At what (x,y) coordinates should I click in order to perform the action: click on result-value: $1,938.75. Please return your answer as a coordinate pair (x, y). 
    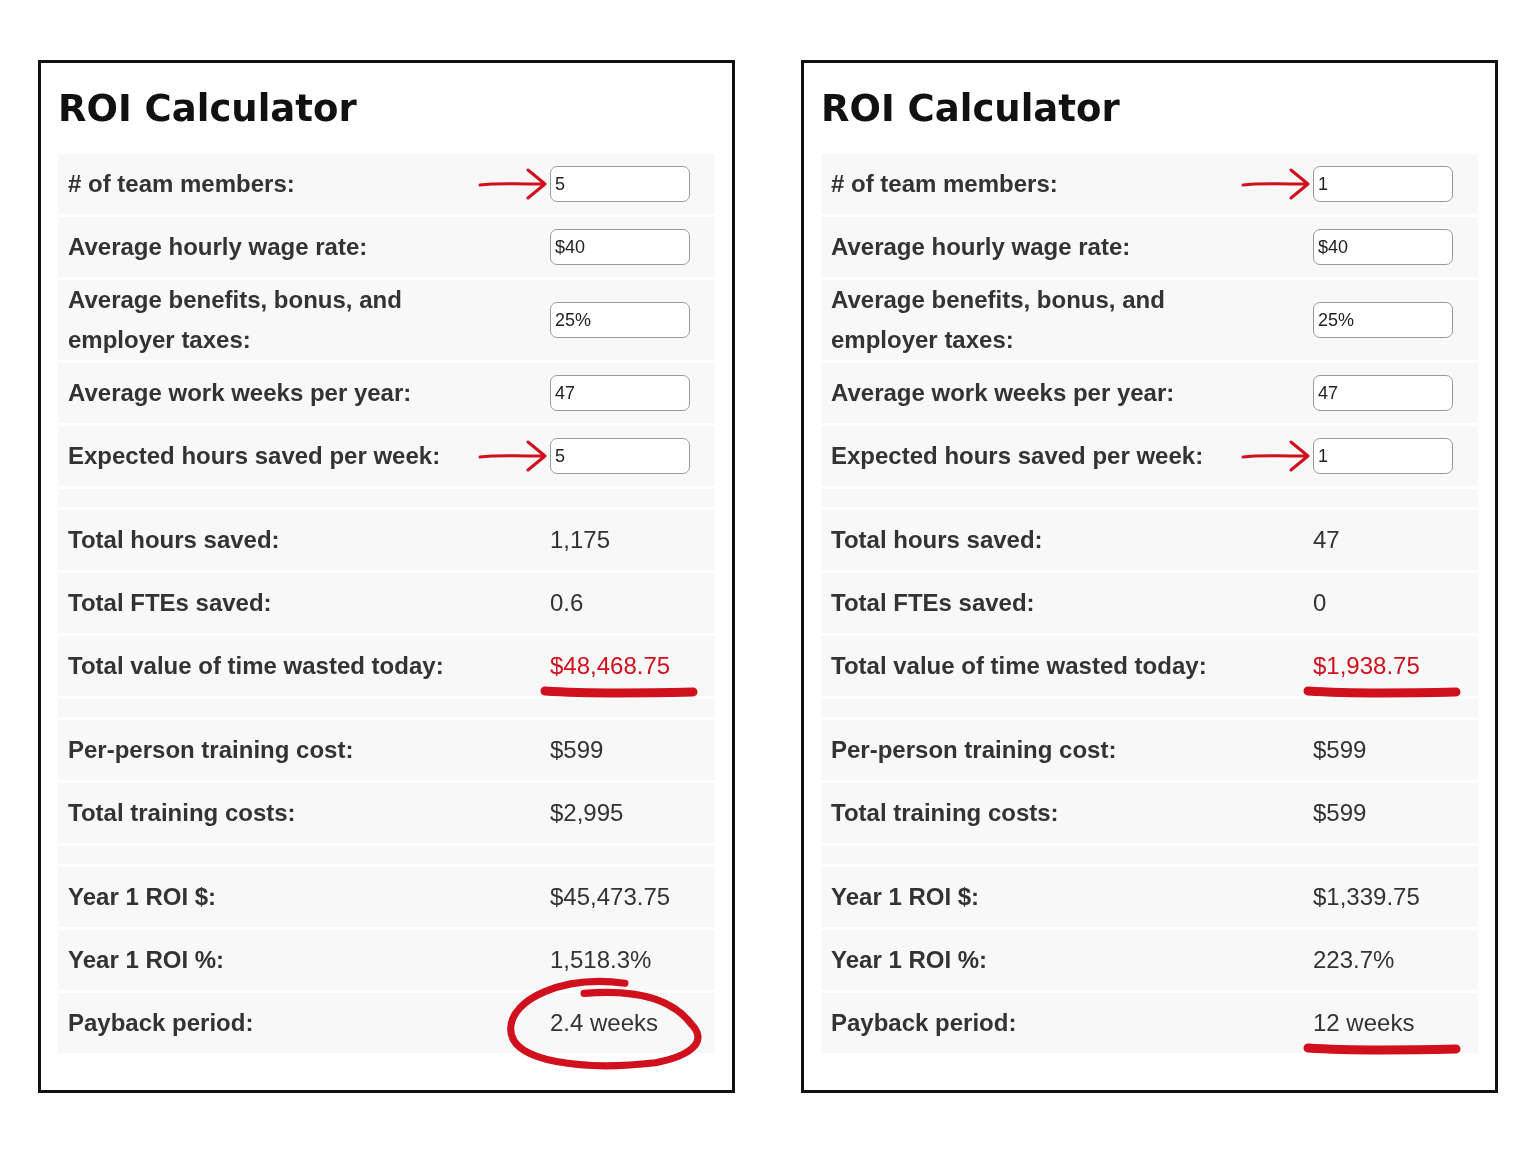
    Looking at the image, I should click on (1366, 666).